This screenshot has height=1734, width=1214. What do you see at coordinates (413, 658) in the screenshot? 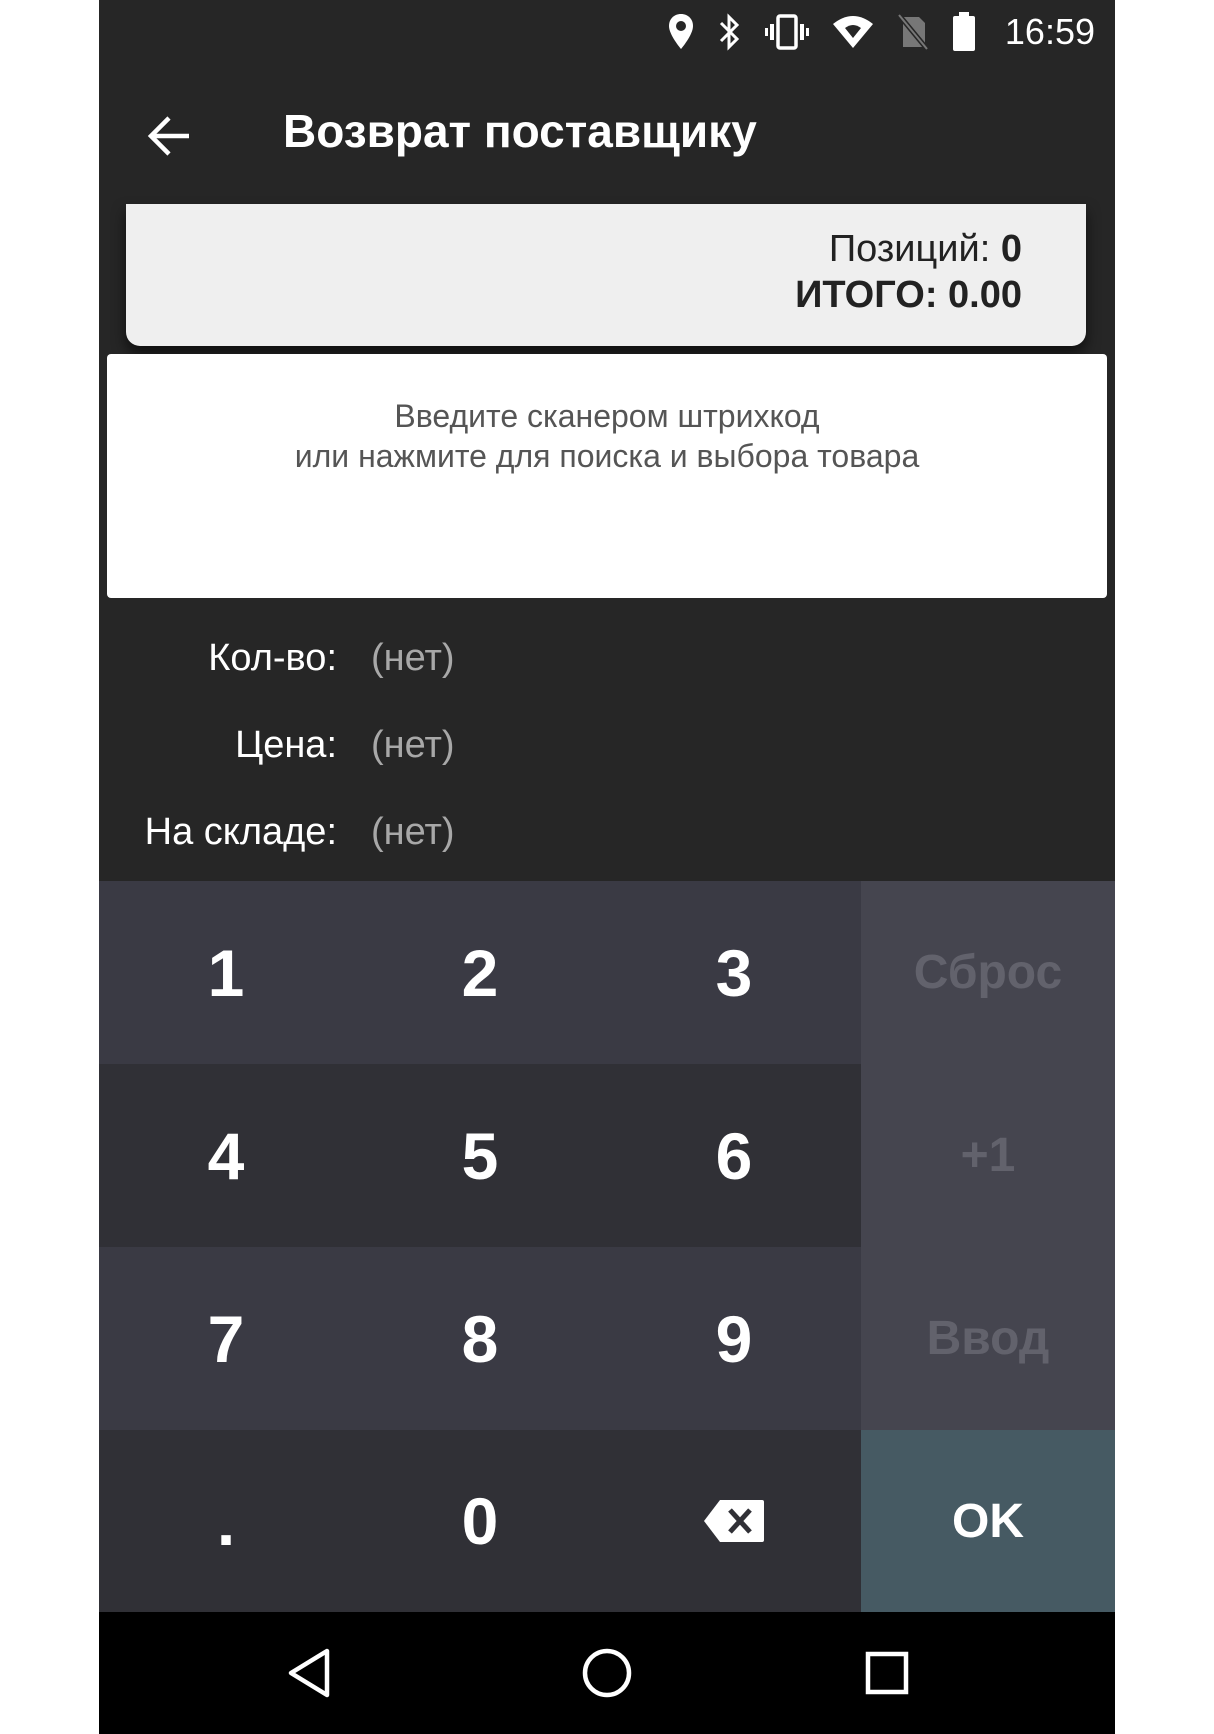
I see `quantity-value: (нет)` at bounding box center [413, 658].